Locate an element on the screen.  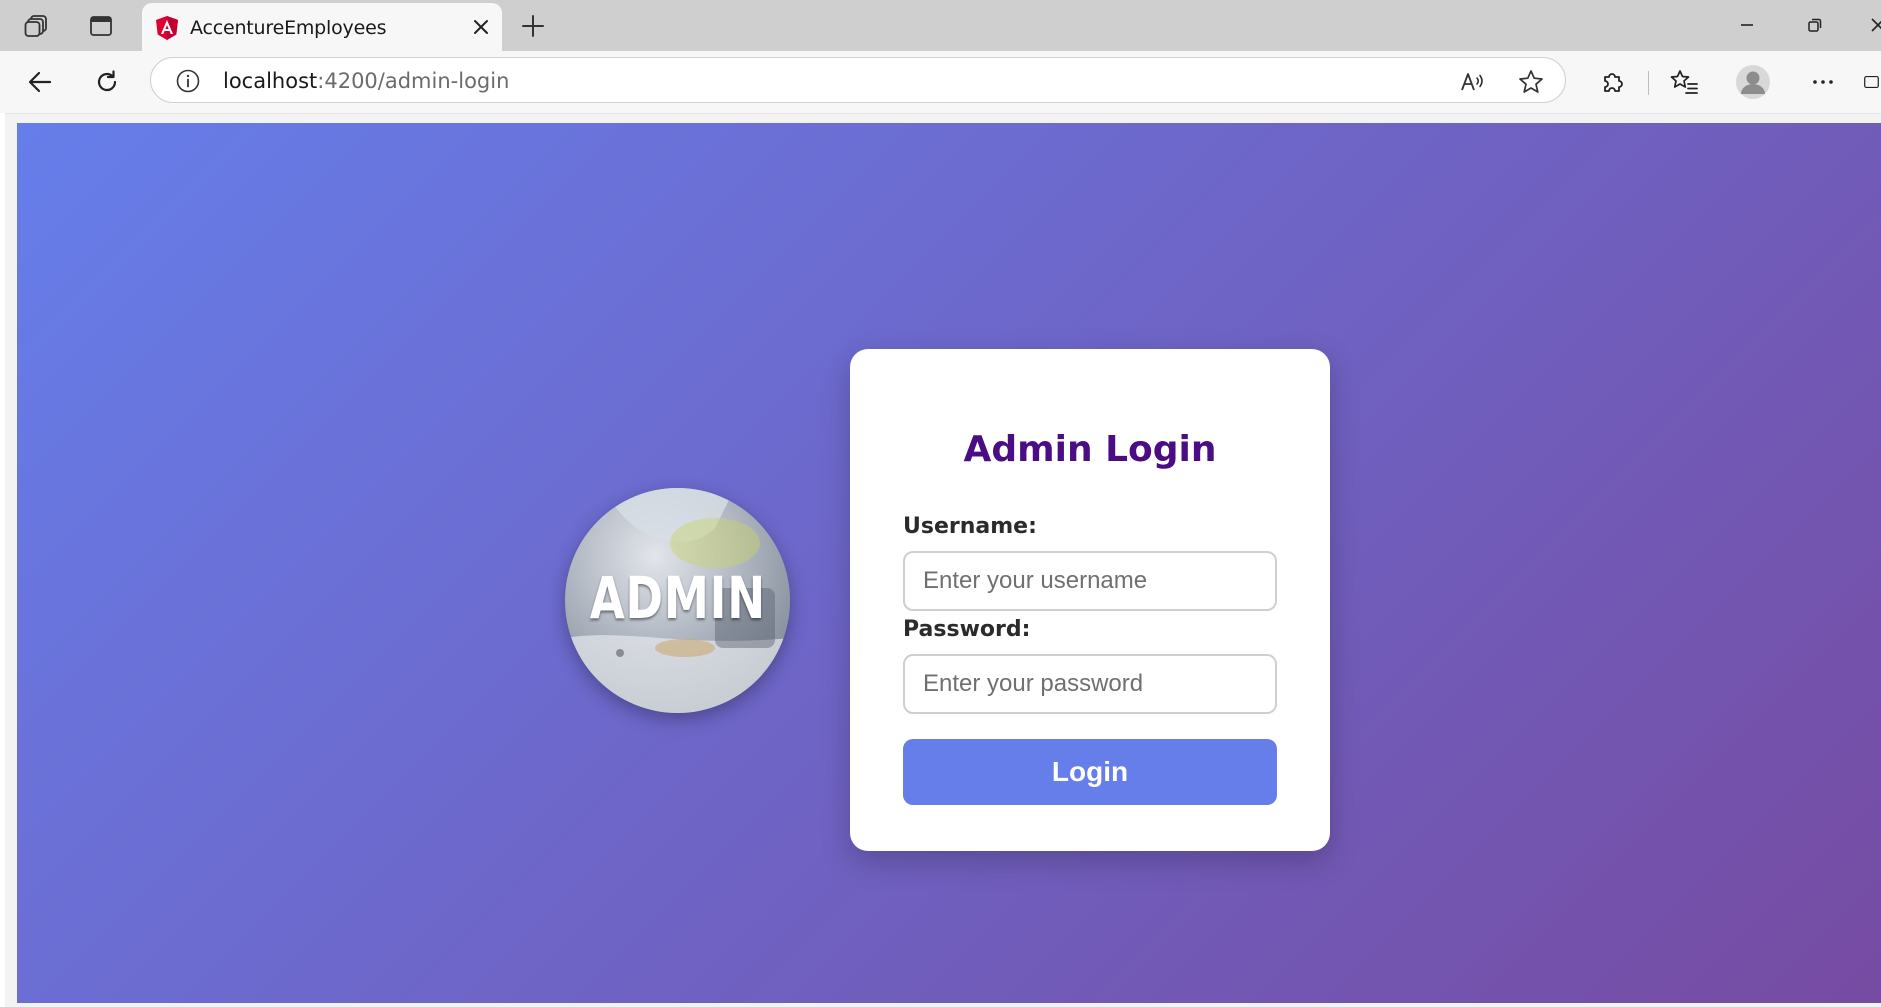
workspaces-icon is located at coordinates (37, 26).